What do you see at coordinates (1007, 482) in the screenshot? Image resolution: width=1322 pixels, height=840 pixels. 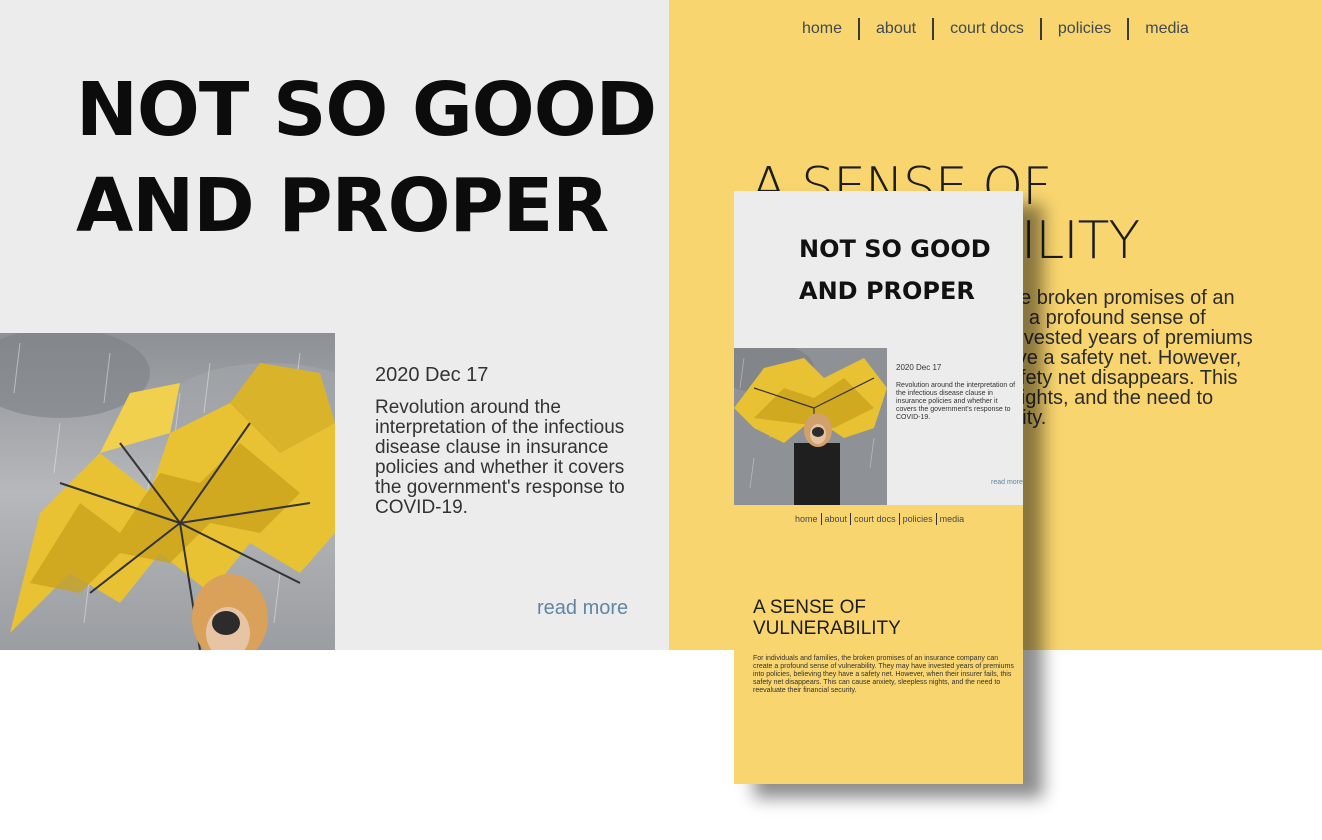 I see `mobile-read-more-link: read more` at bounding box center [1007, 482].